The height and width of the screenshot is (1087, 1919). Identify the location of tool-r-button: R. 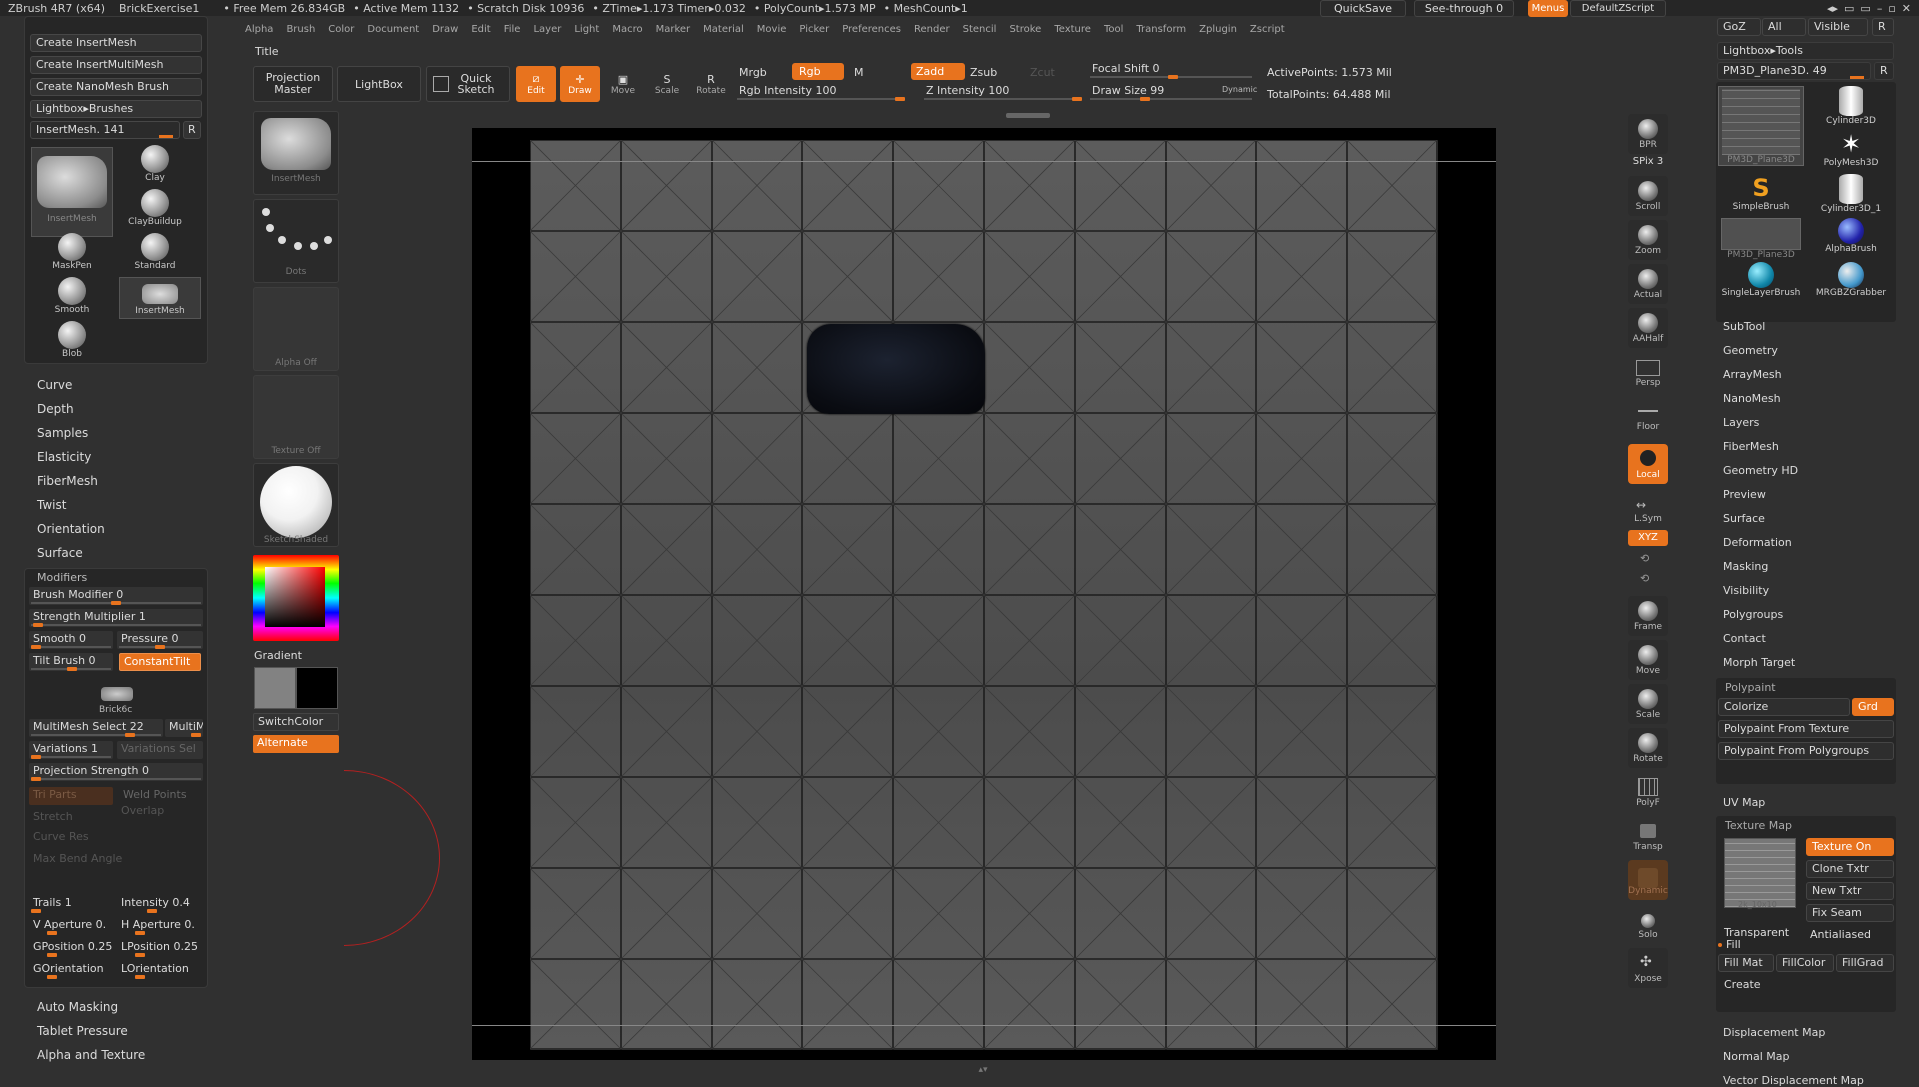
(1884, 71).